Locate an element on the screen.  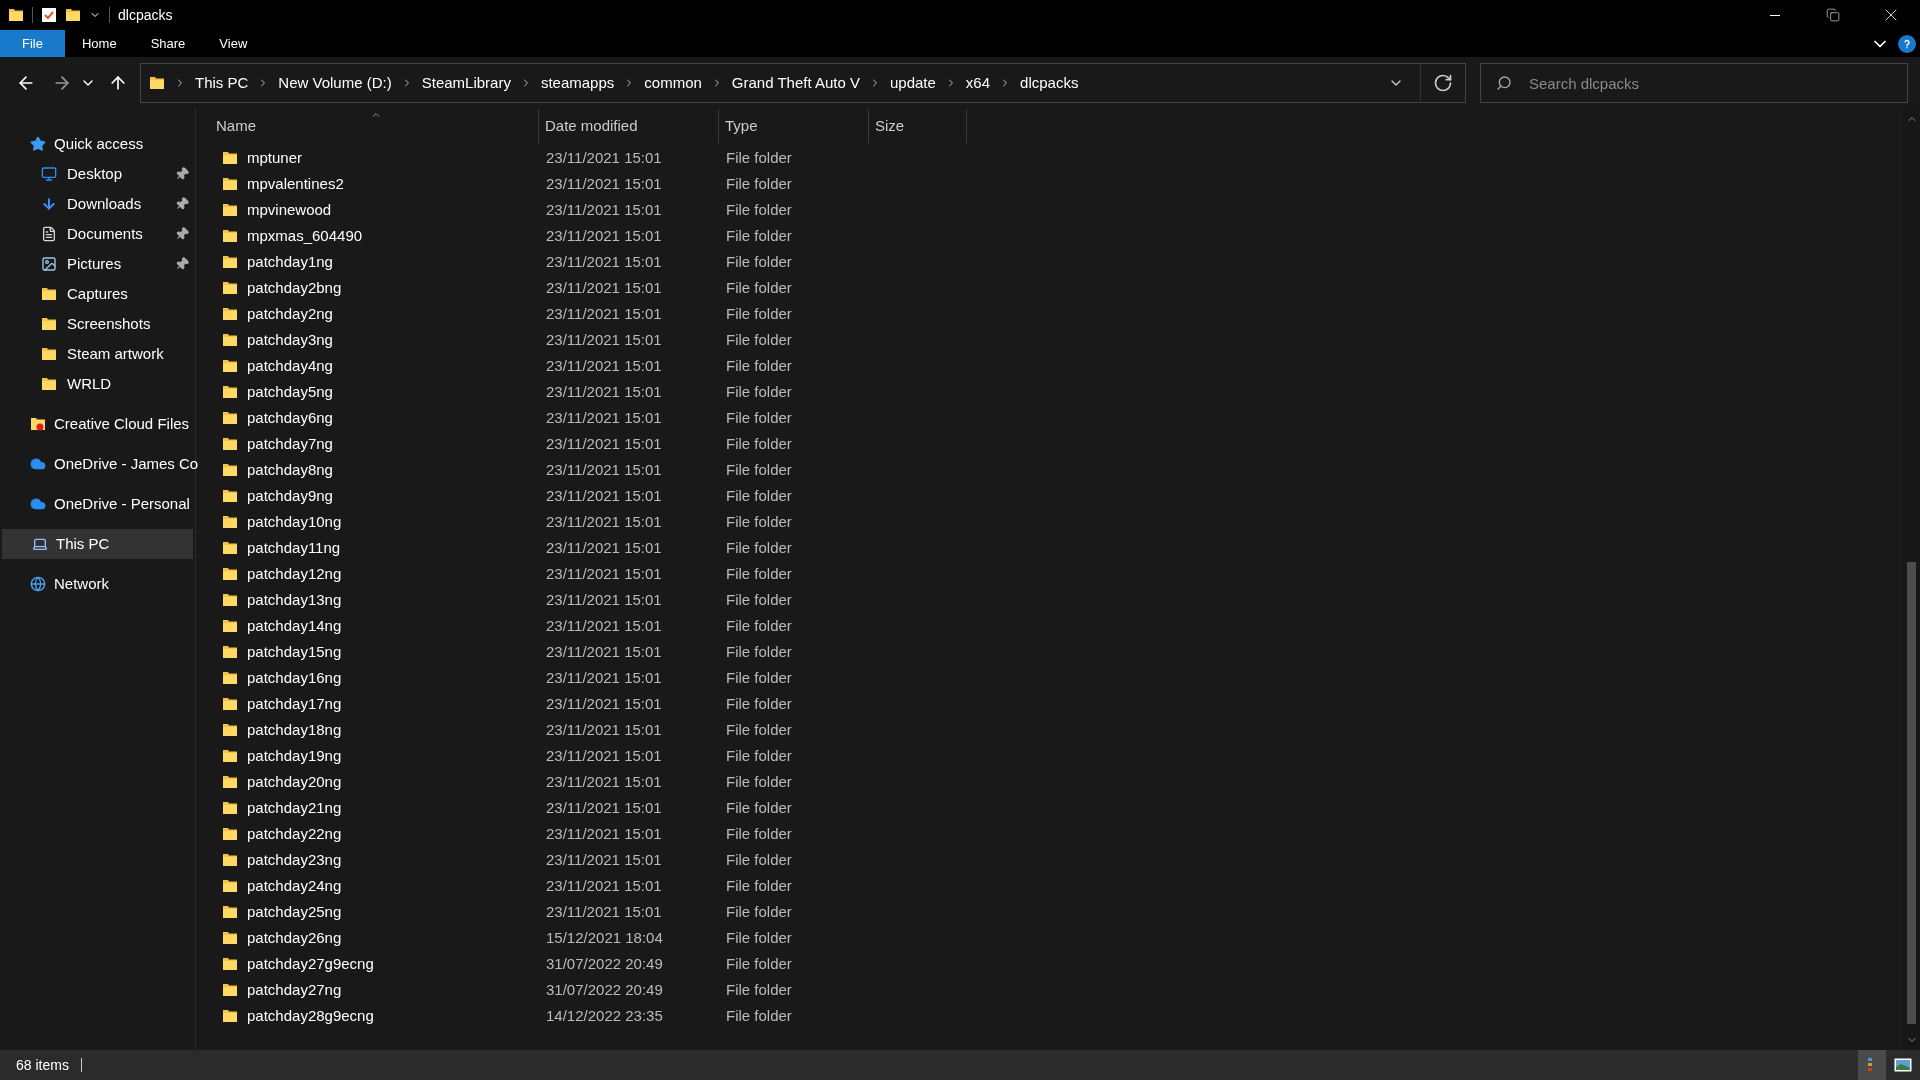
file-name: patchday27g9ecng is located at coordinates (310, 964).